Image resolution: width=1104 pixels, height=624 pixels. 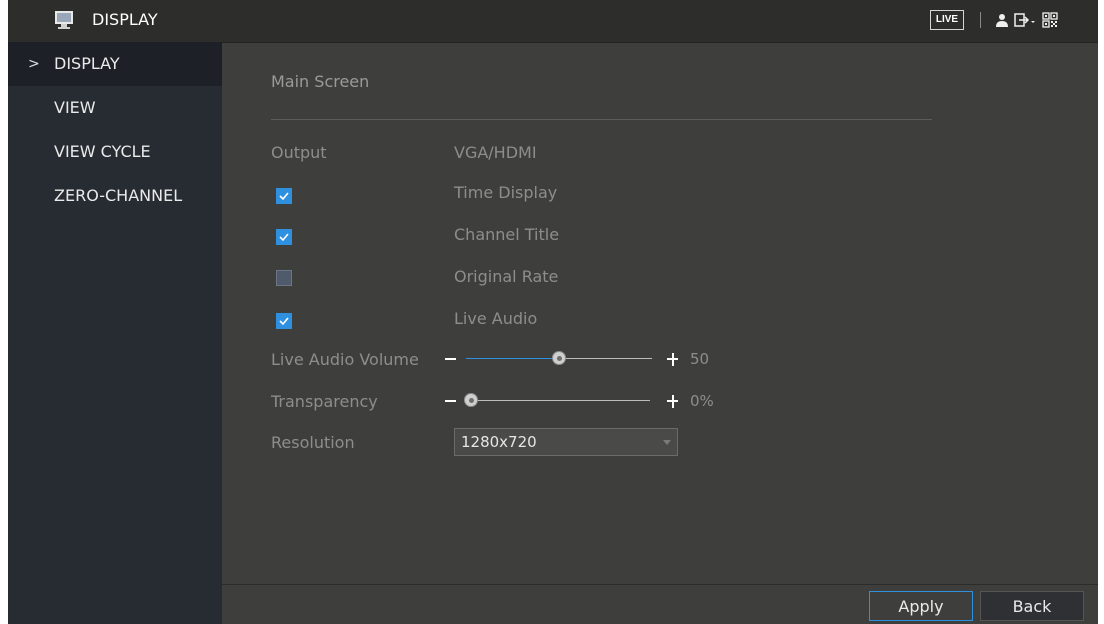 What do you see at coordinates (660, 584) in the screenshot?
I see `footer-divider` at bounding box center [660, 584].